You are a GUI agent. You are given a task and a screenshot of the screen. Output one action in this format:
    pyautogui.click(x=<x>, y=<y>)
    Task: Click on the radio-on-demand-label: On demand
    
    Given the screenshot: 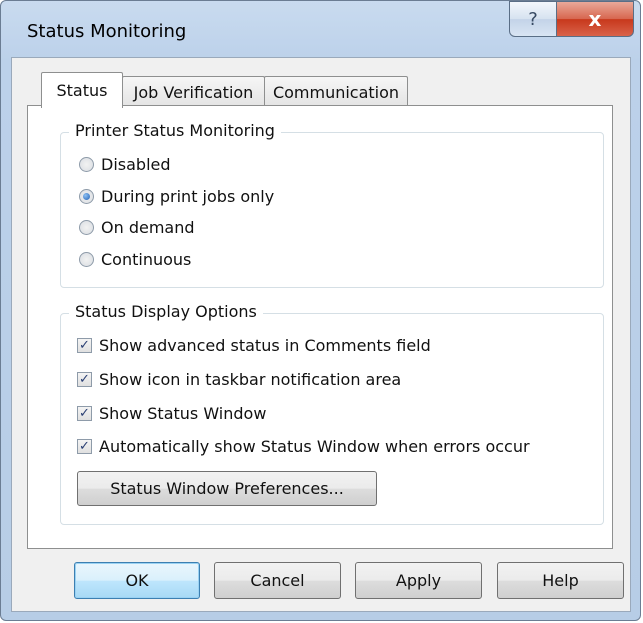 What is the action you would take?
    pyautogui.click(x=148, y=227)
    